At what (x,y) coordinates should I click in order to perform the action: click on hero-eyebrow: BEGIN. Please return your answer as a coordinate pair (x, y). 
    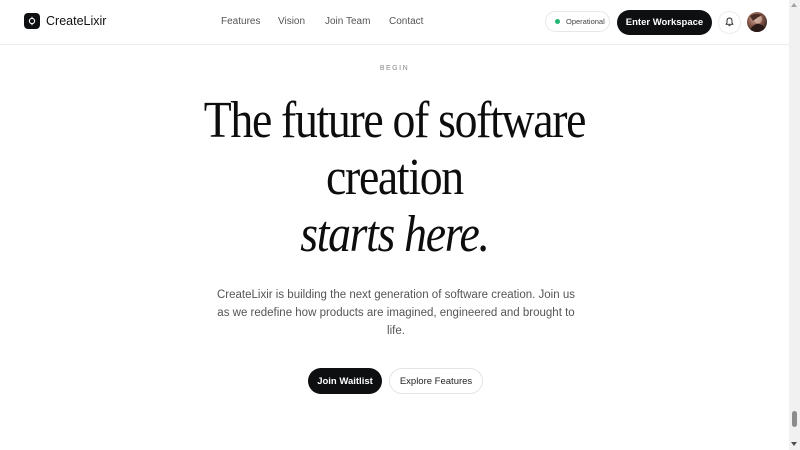
    Looking at the image, I should click on (394, 68).